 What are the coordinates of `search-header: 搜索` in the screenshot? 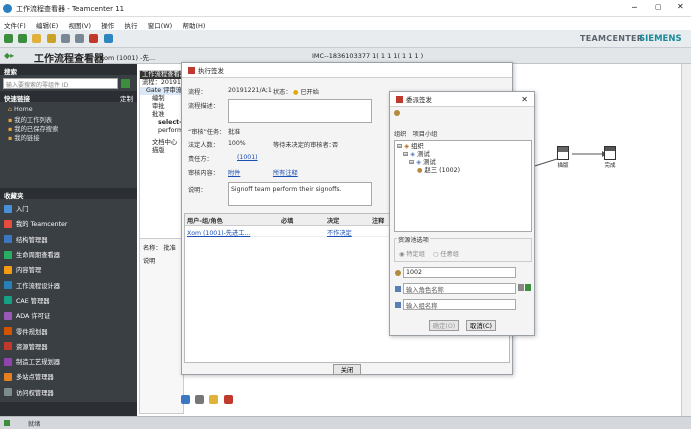 It's located at (68, 70).